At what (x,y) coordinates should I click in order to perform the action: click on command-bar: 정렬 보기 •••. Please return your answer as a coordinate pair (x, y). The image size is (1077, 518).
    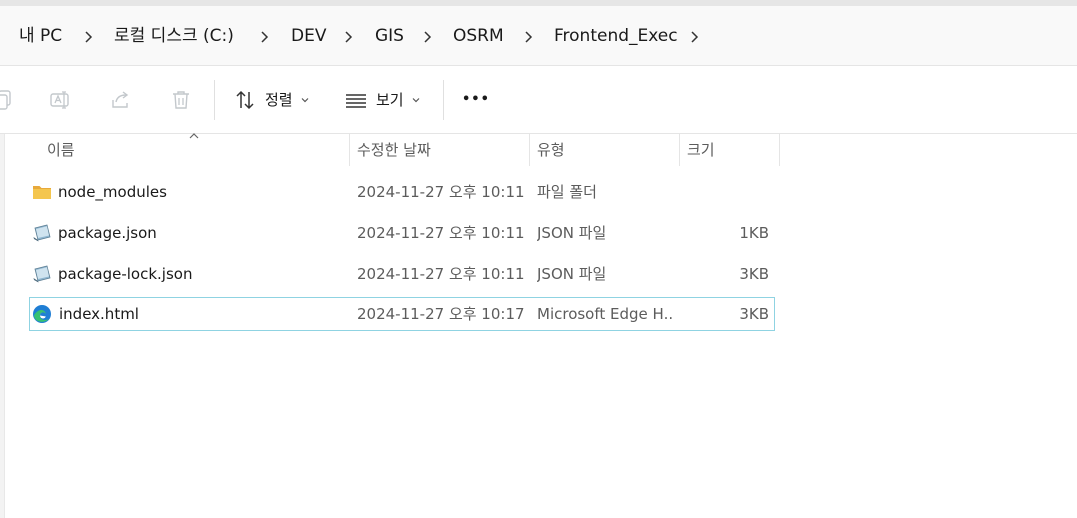
    Looking at the image, I should click on (538, 100).